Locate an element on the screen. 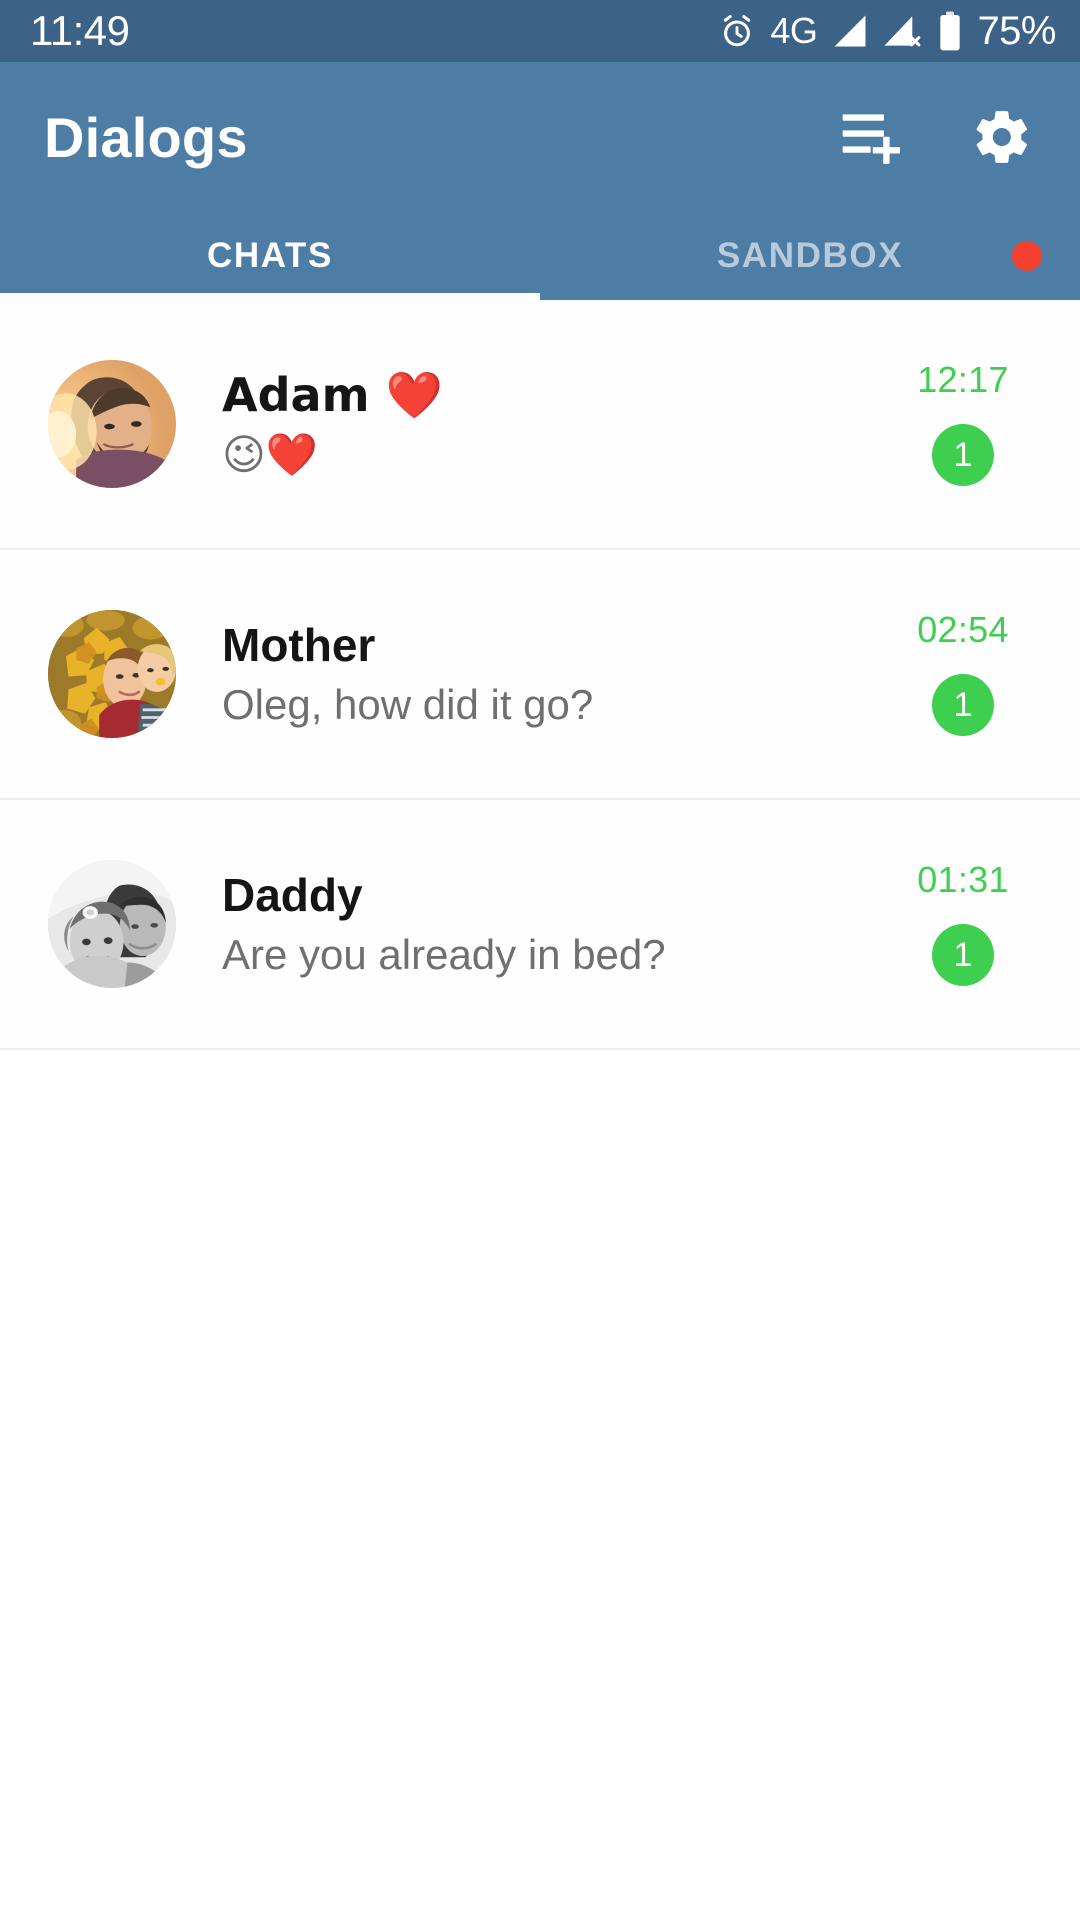  chat-list-item: Mother Oleg, how did it go? 02:54 1 is located at coordinates (540, 675).